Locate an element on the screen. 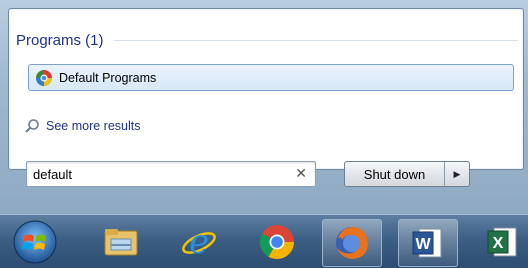 The width and height of the screenshot is (528, 268). group-divider is located at coordinates (315, 40).